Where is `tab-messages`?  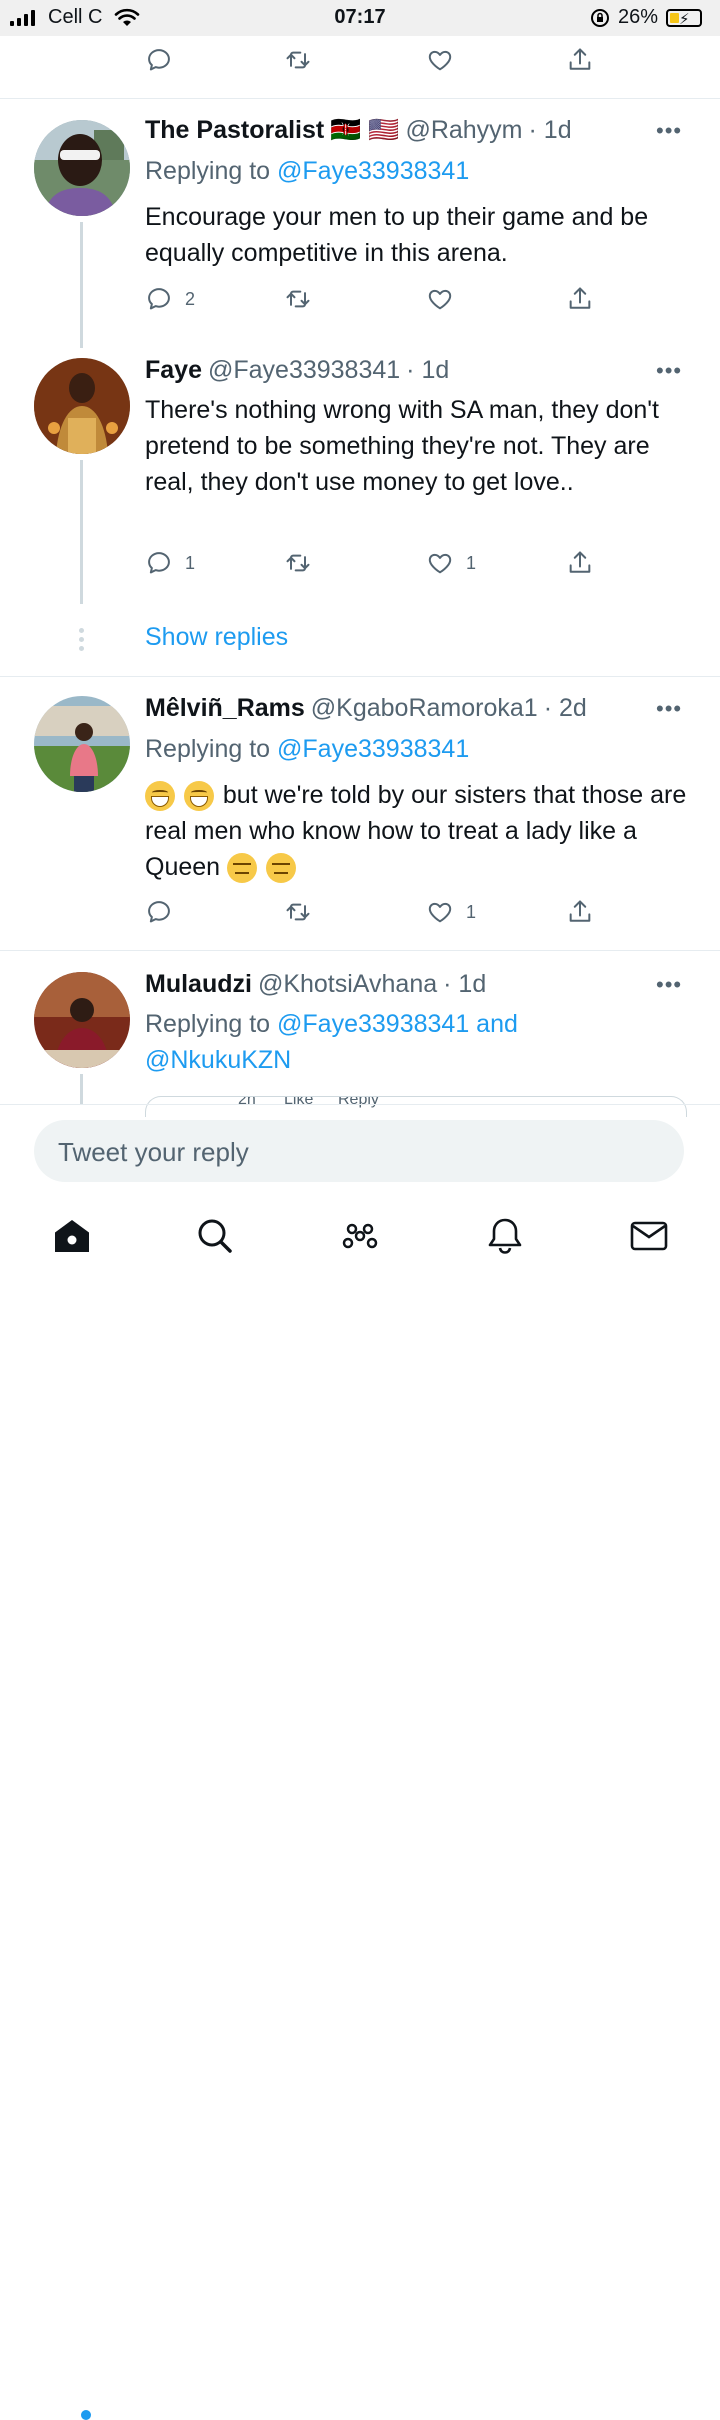 tab-messages is located at coordinates (649, 1236).